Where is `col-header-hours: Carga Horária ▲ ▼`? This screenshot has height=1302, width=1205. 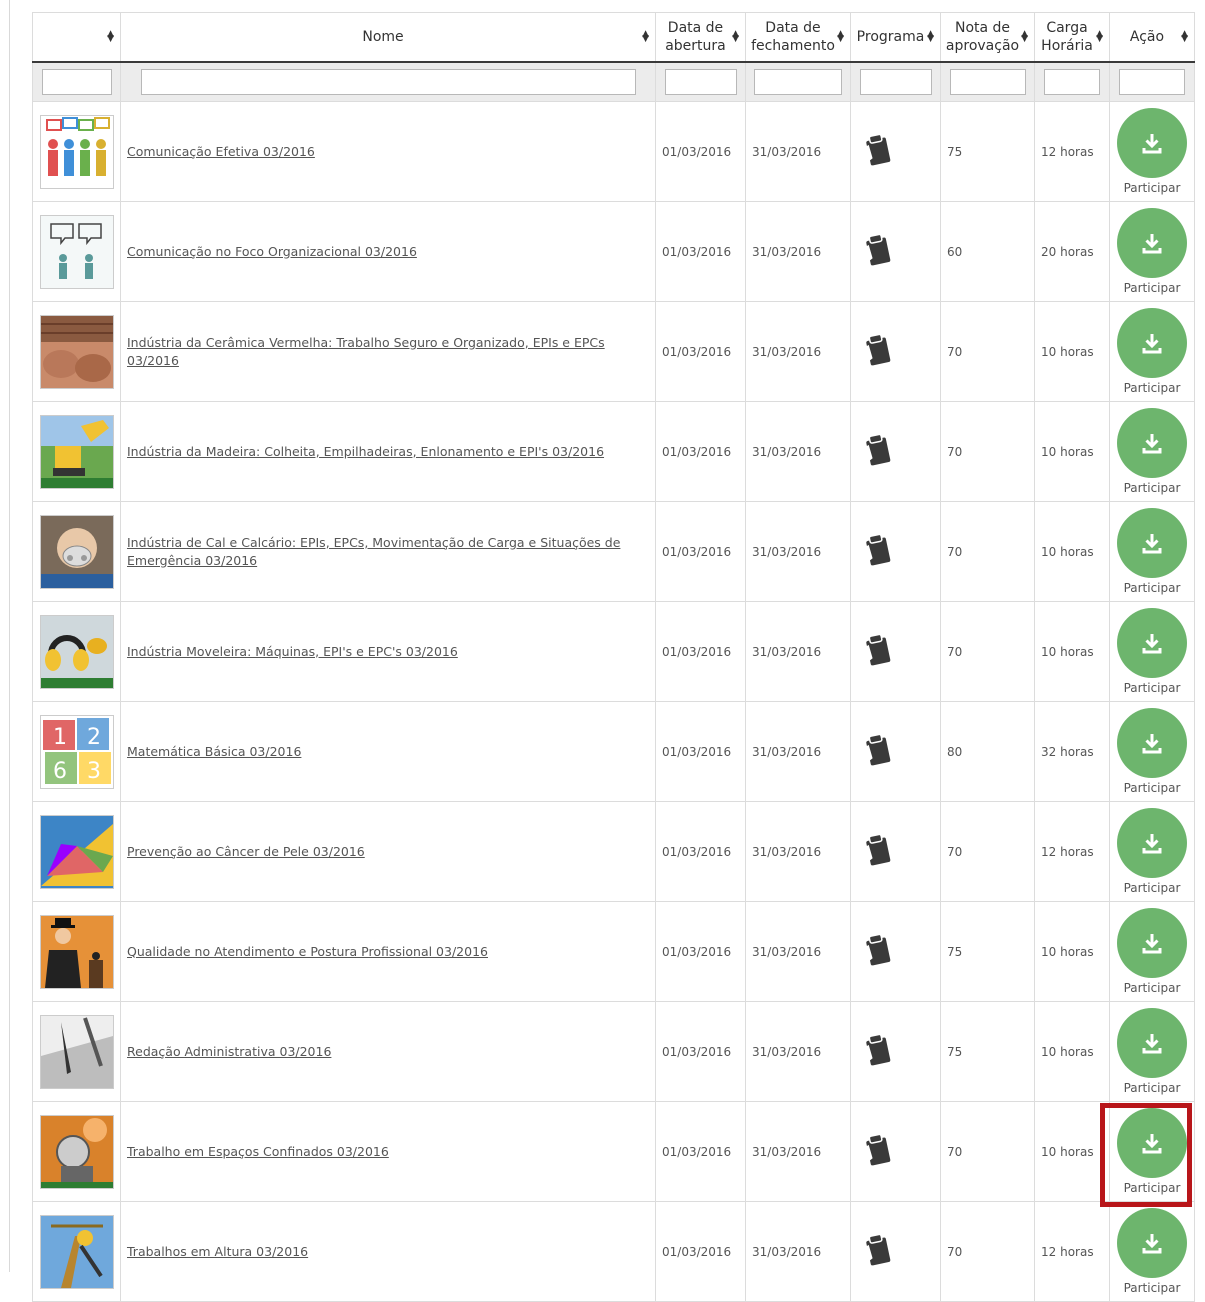 col-header-hours: Carga Horária ▲ ▼ is located at coordinates (1072, 37).